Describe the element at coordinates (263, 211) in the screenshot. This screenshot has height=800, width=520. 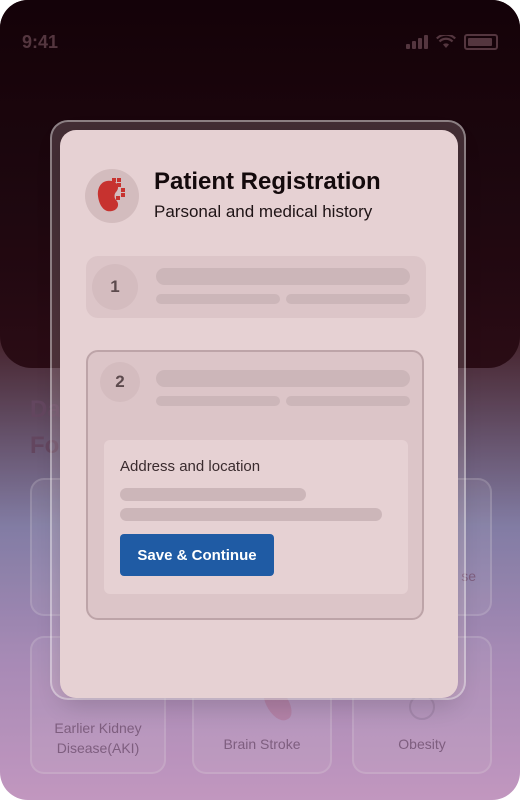
I see `modal-subtitle: Parsonal and medical history` at that location.